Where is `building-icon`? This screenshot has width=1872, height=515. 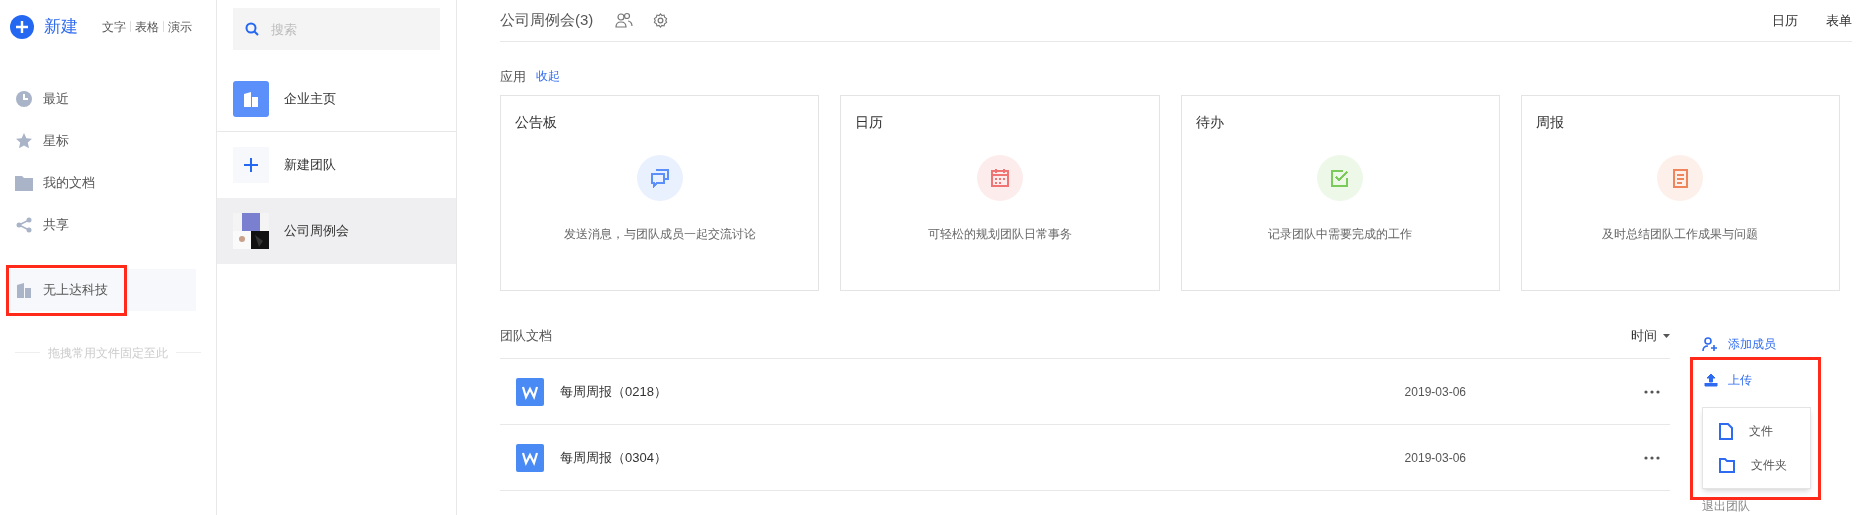 building-icon is located at coordinates (24, 289).